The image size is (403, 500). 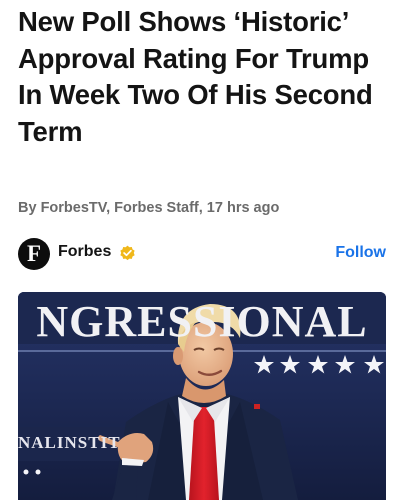 What do you see at coordinates (360, 253) in the screenshot?
I see `follow-button: Follow` at bounding box center [360, 253].